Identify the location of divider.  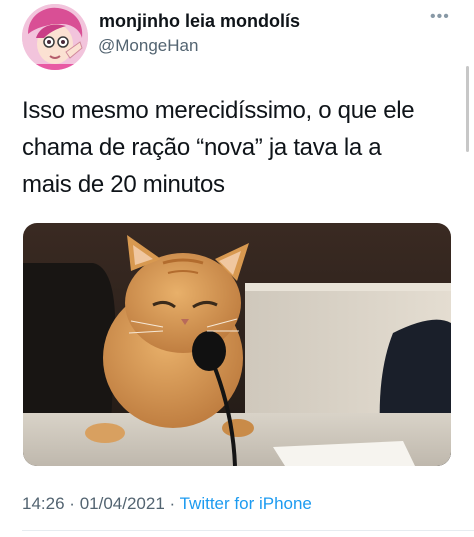
(248, 530).